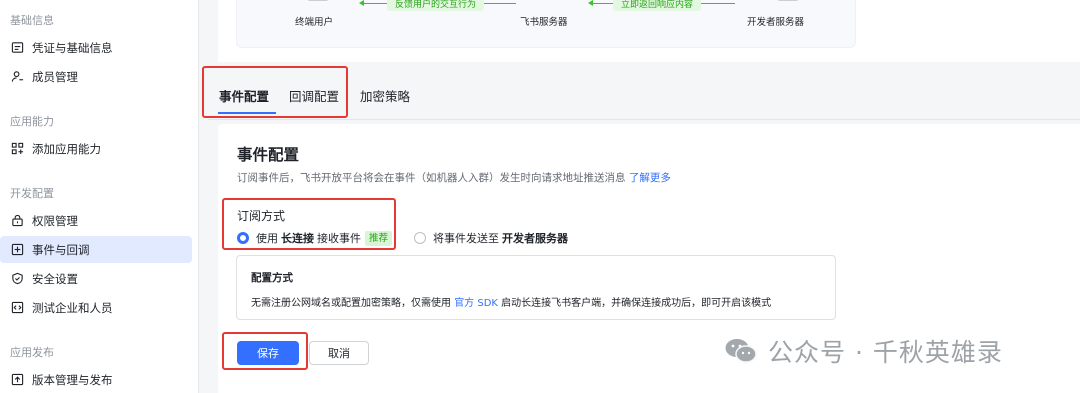  What do you see at coordinates (644, 119) in the screenshot?
I see `tabs-divider` at bounding box center [644, 119].